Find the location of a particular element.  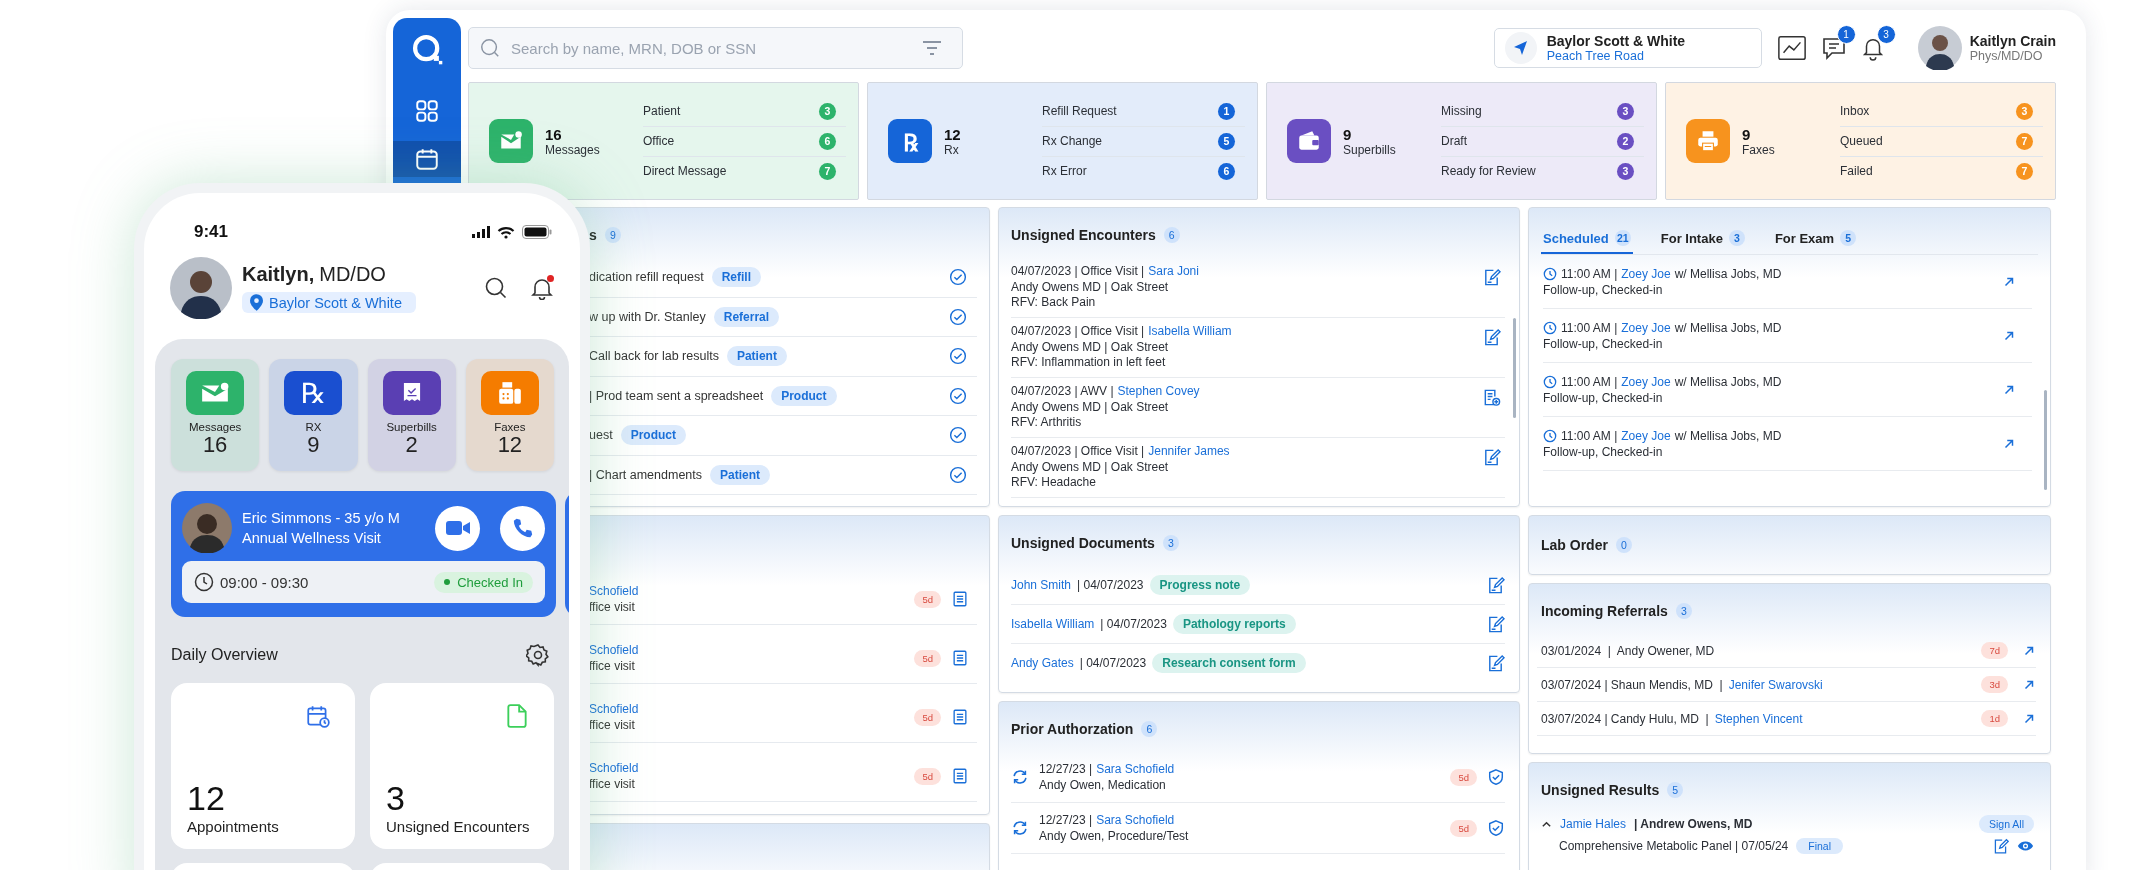

sign-all-button: Sign All is located at coordinates (2006, 824).